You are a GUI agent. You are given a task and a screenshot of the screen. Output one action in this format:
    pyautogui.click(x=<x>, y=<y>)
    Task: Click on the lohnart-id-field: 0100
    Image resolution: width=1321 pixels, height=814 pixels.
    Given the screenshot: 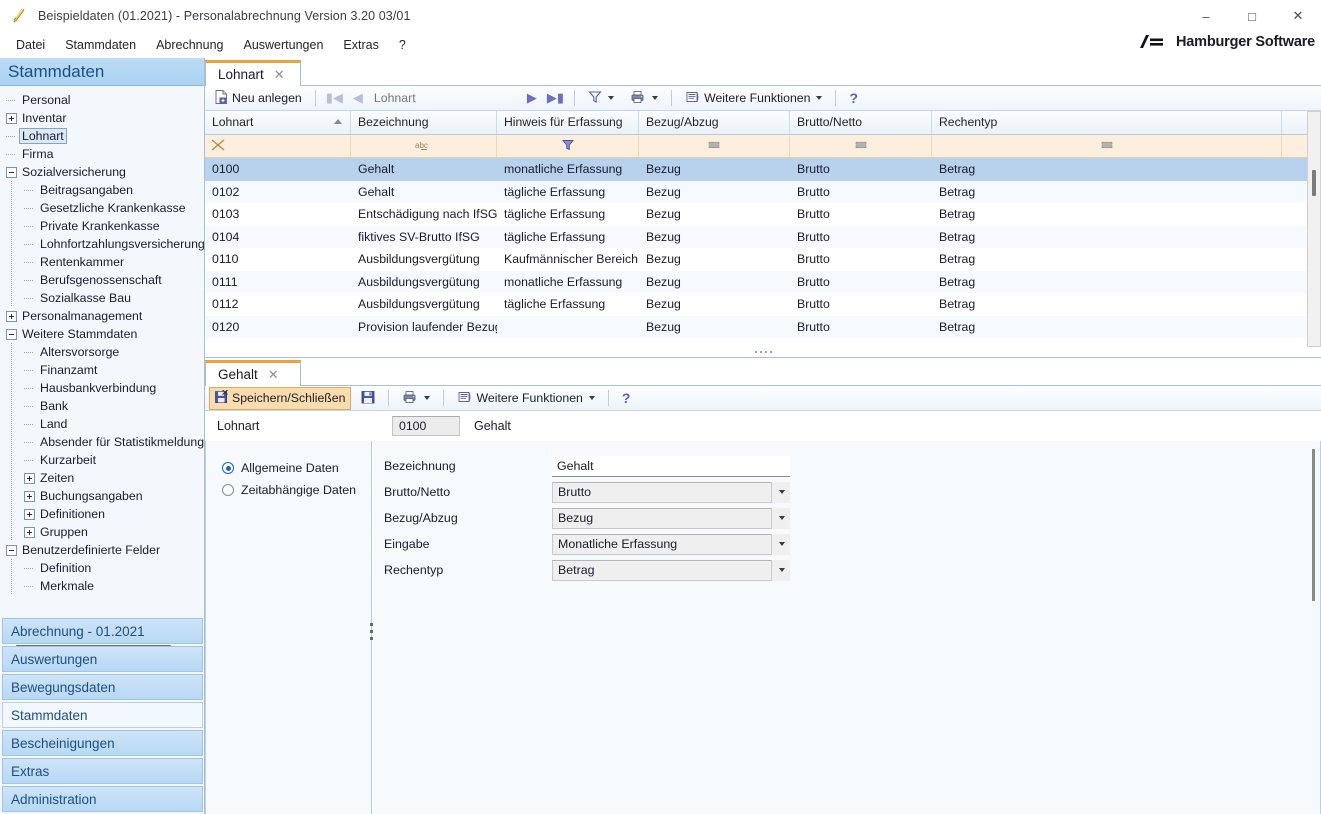 What is the action you would take?
    pyautogui.click(x=426, y=426)
    